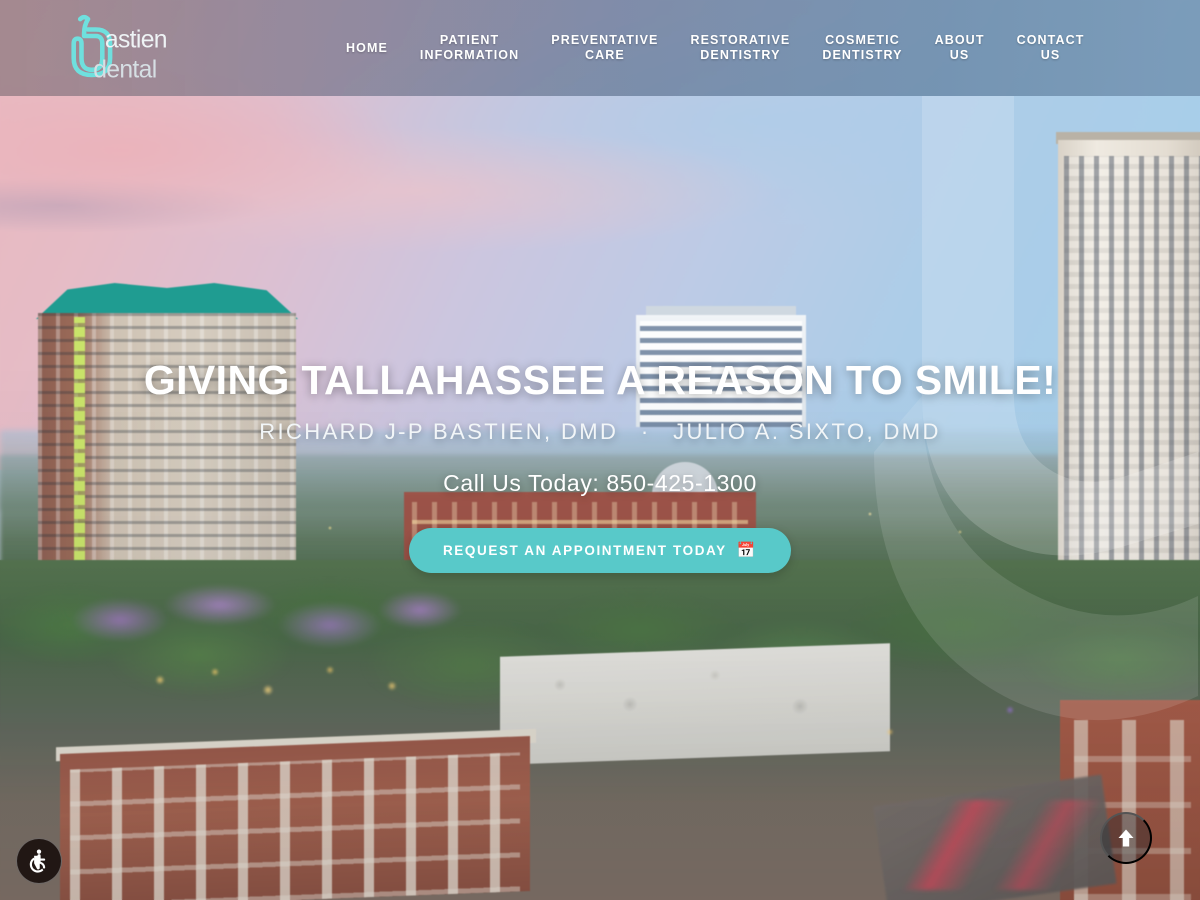  What do you see at coordinates (747, 550) in the screenshot?
I see `calendar-icon: 📅` at bounding box center [747, 550].